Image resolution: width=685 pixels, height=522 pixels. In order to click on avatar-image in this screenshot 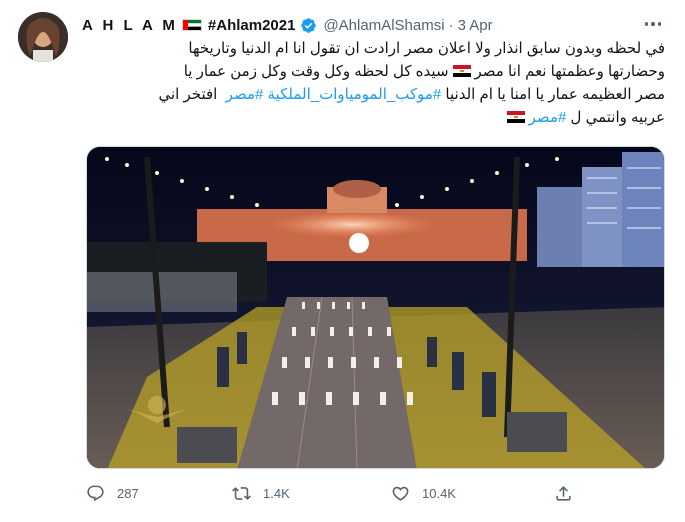, I will do `click(43, 37)`.